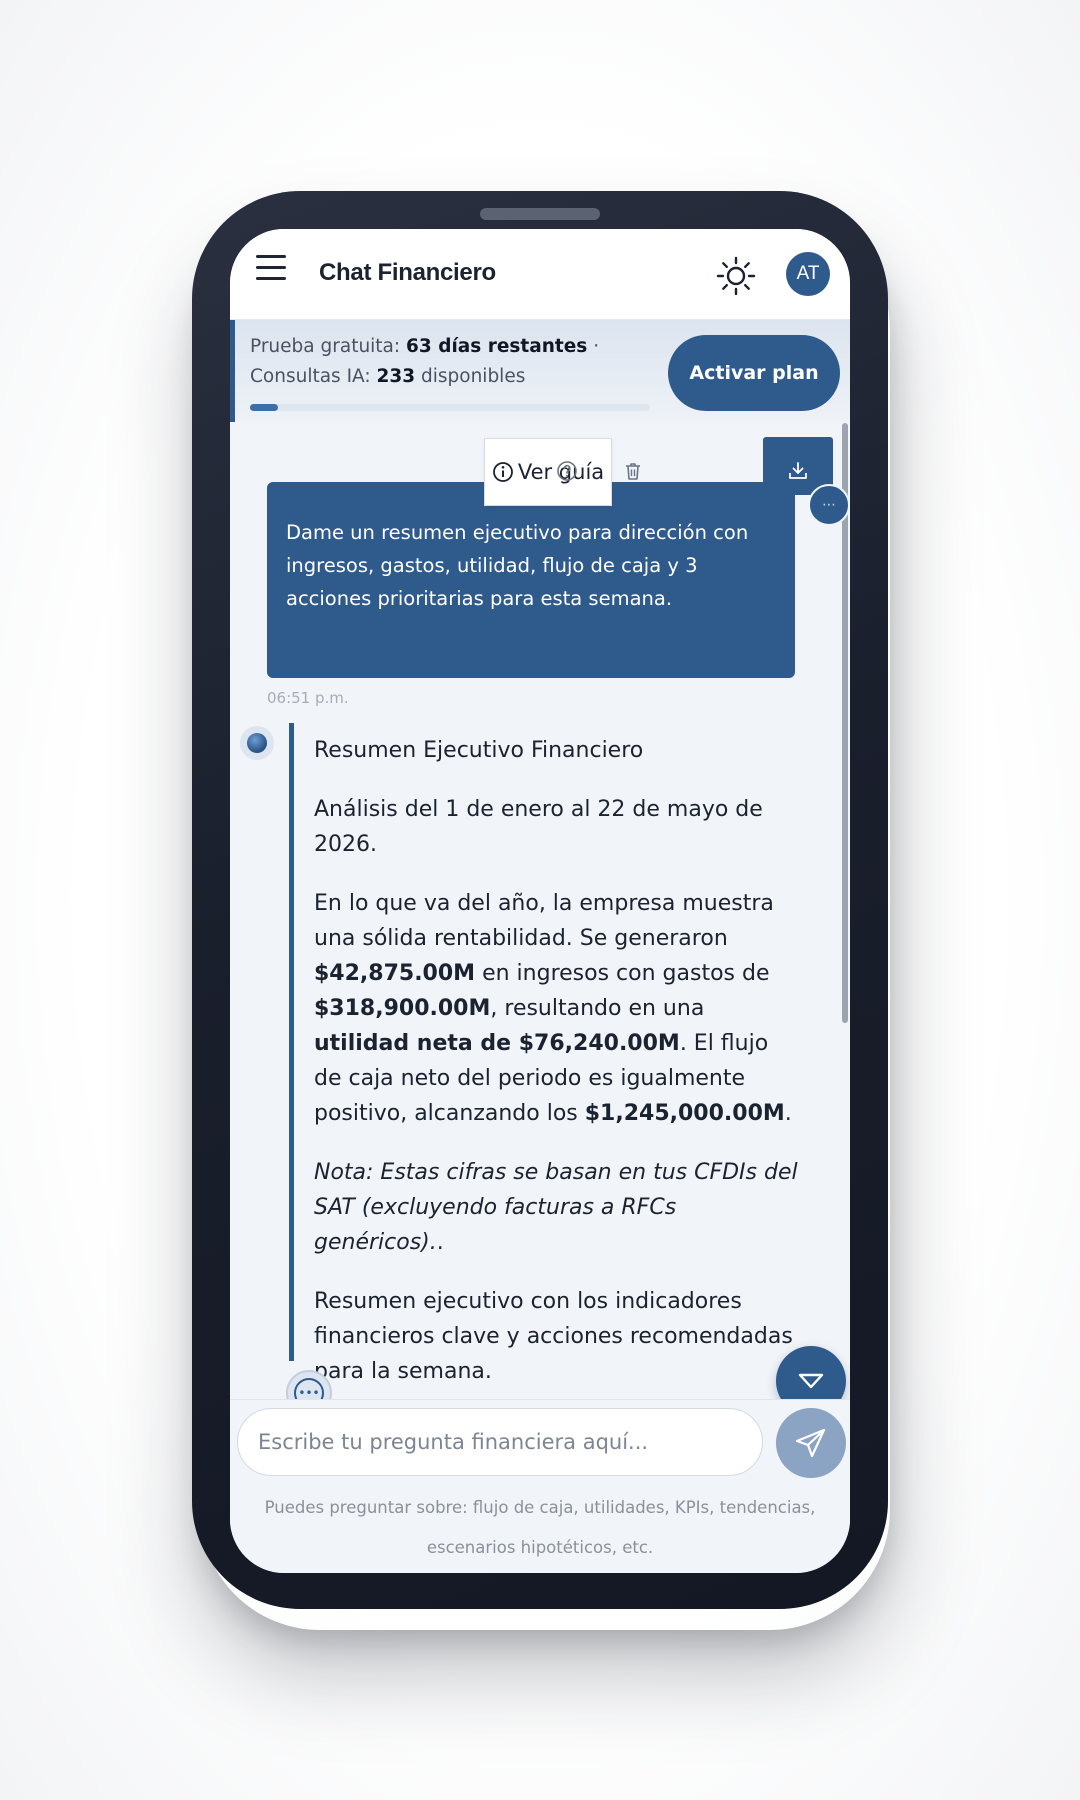 This screenshot has height=1800, width=1080. What do you see at coordinates (396, 376) in the screenshot?
I see `ai-queries-count: 233` at bounding box center [396, 376].